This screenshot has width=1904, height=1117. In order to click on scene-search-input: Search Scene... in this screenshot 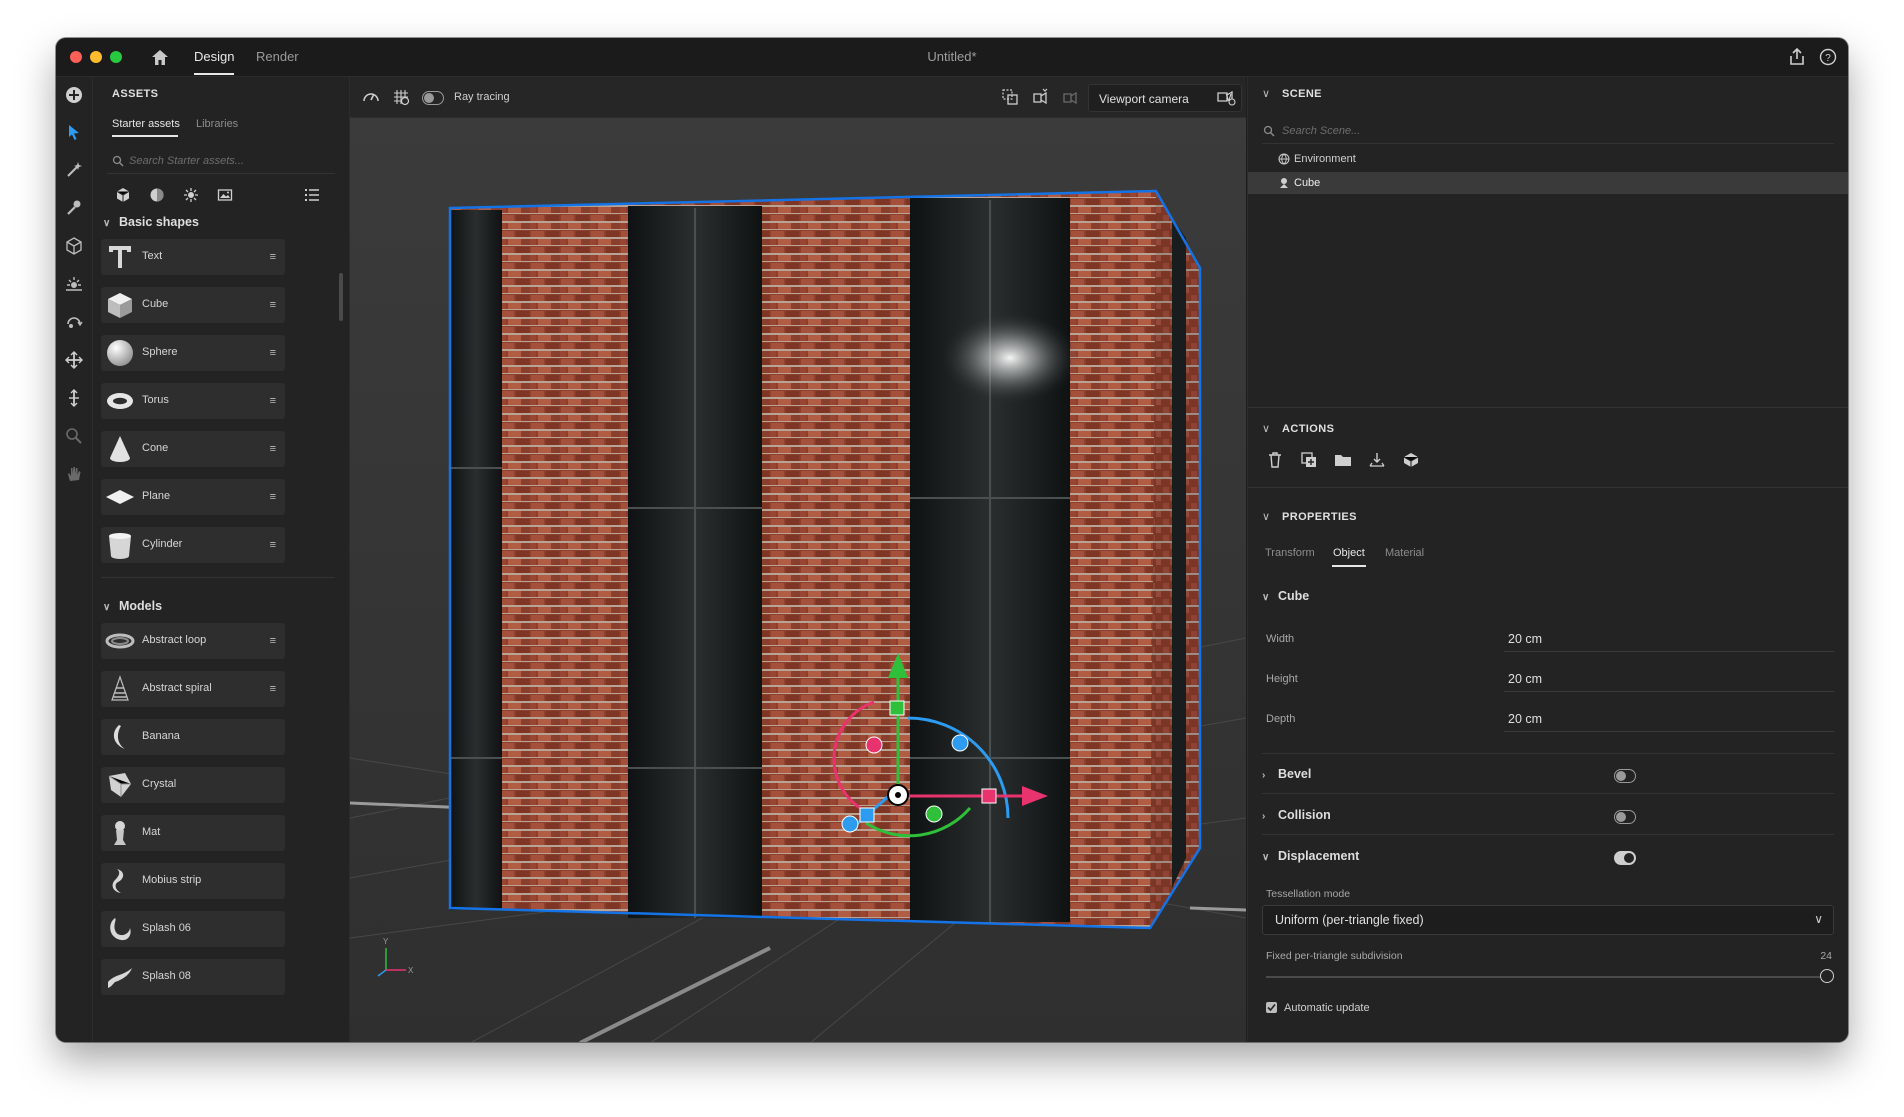, I will do `click(1321, 131)`.